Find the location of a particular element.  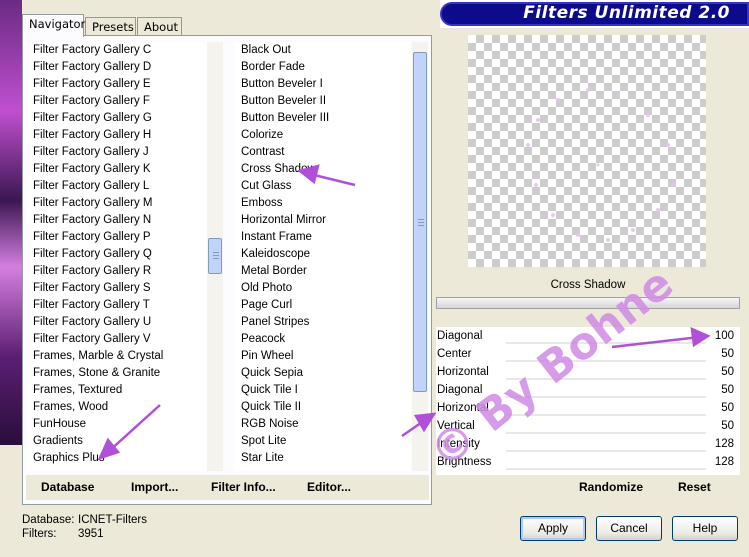

parameter-label: Brightness is located at coordinates (464, 462).